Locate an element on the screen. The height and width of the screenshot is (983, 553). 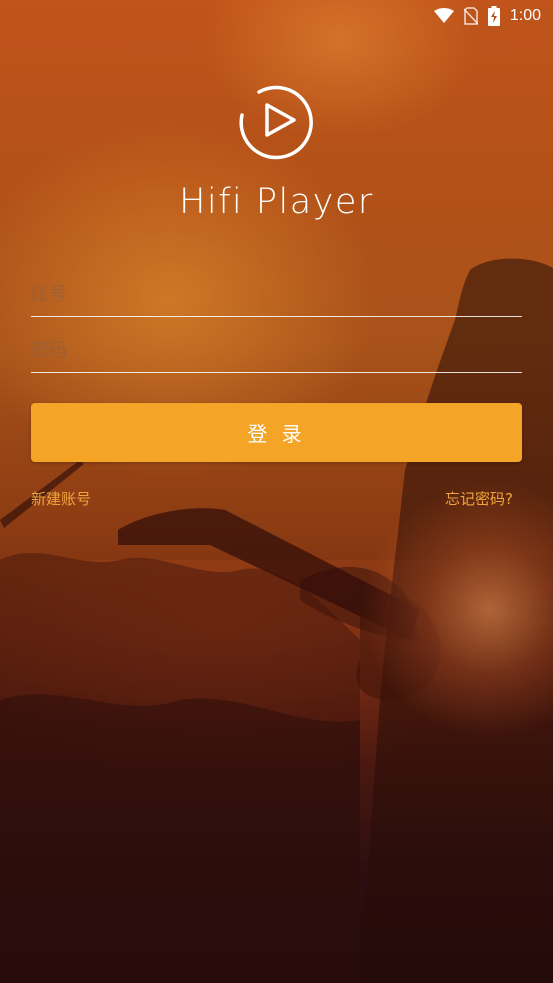
forgot-password-link: 忘记密码? is located at coordinates (479, 498).